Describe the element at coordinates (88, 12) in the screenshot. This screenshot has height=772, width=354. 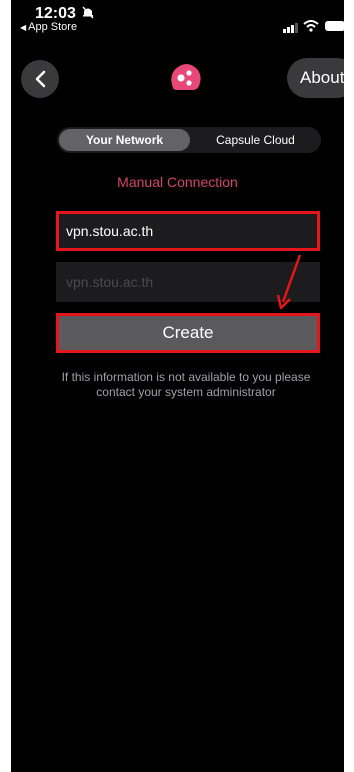
I see `bell-muted-icon` at that location.